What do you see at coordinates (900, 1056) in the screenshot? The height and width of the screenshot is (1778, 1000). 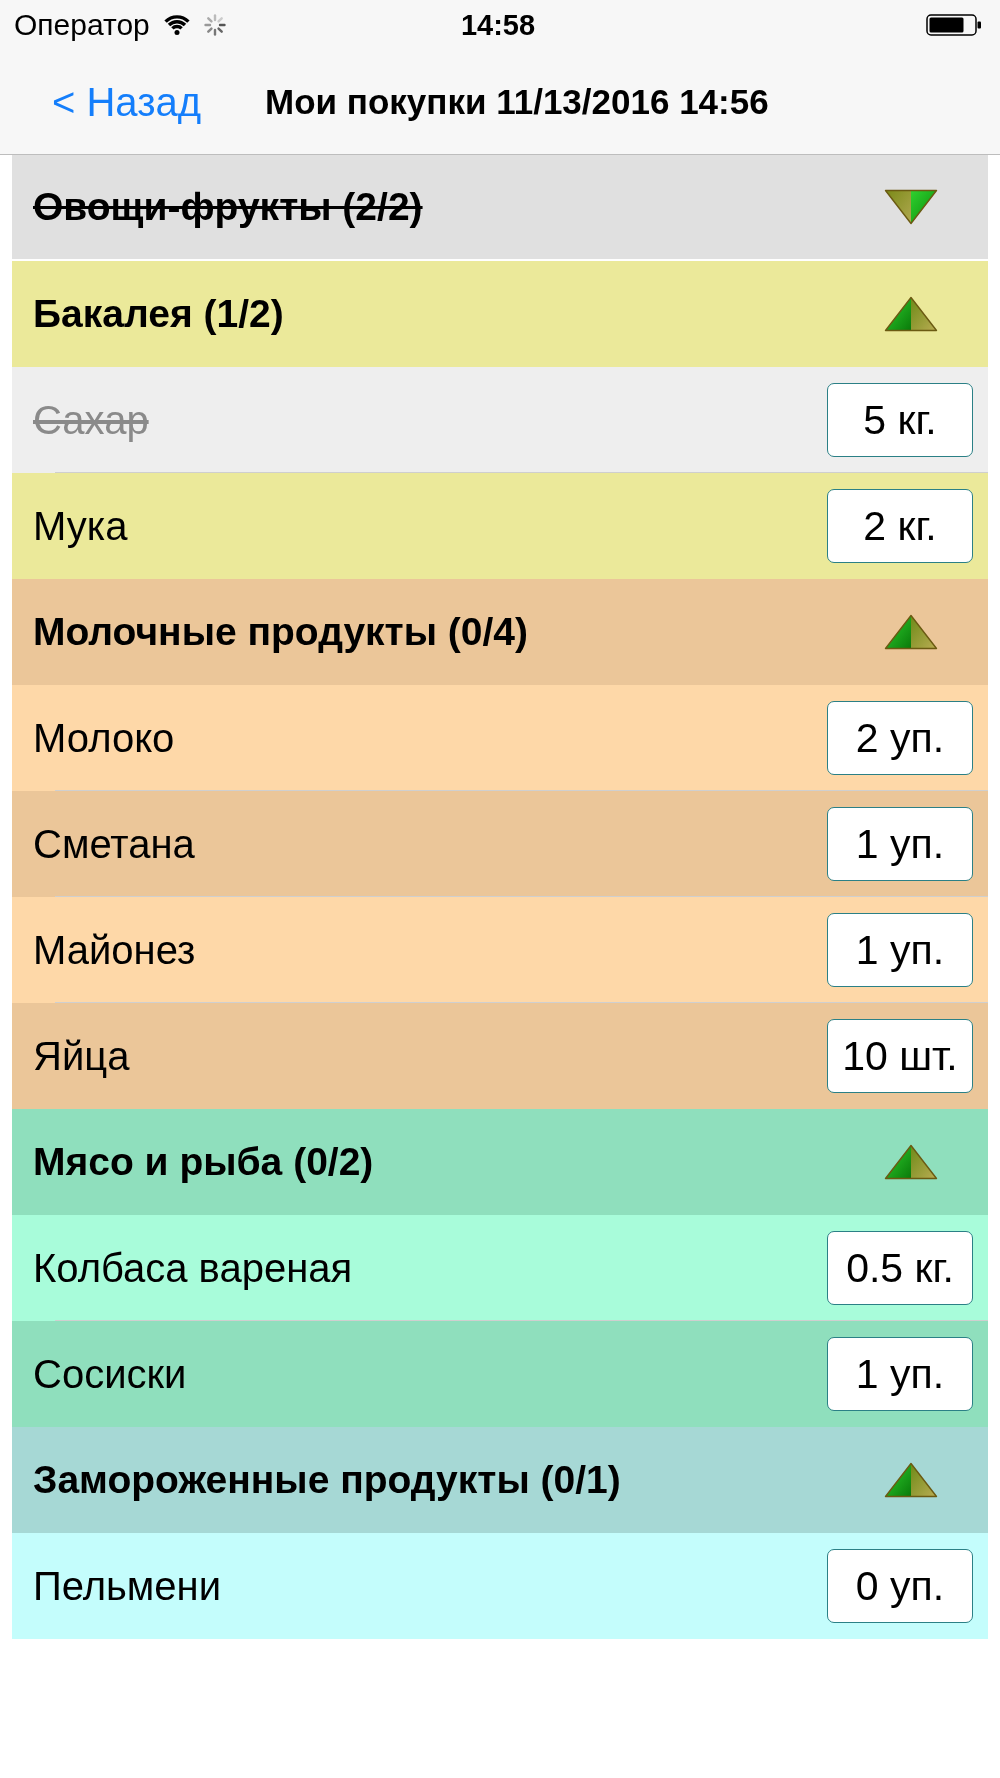 I see `quantity-button: 10 шт.` at bounding box center [900, 1056].